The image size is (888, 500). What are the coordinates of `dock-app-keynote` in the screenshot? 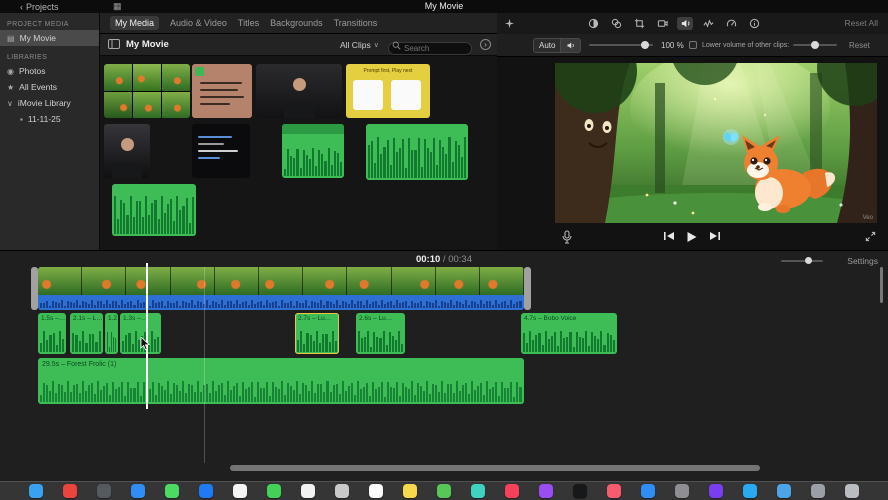 It's located at (750, 491).